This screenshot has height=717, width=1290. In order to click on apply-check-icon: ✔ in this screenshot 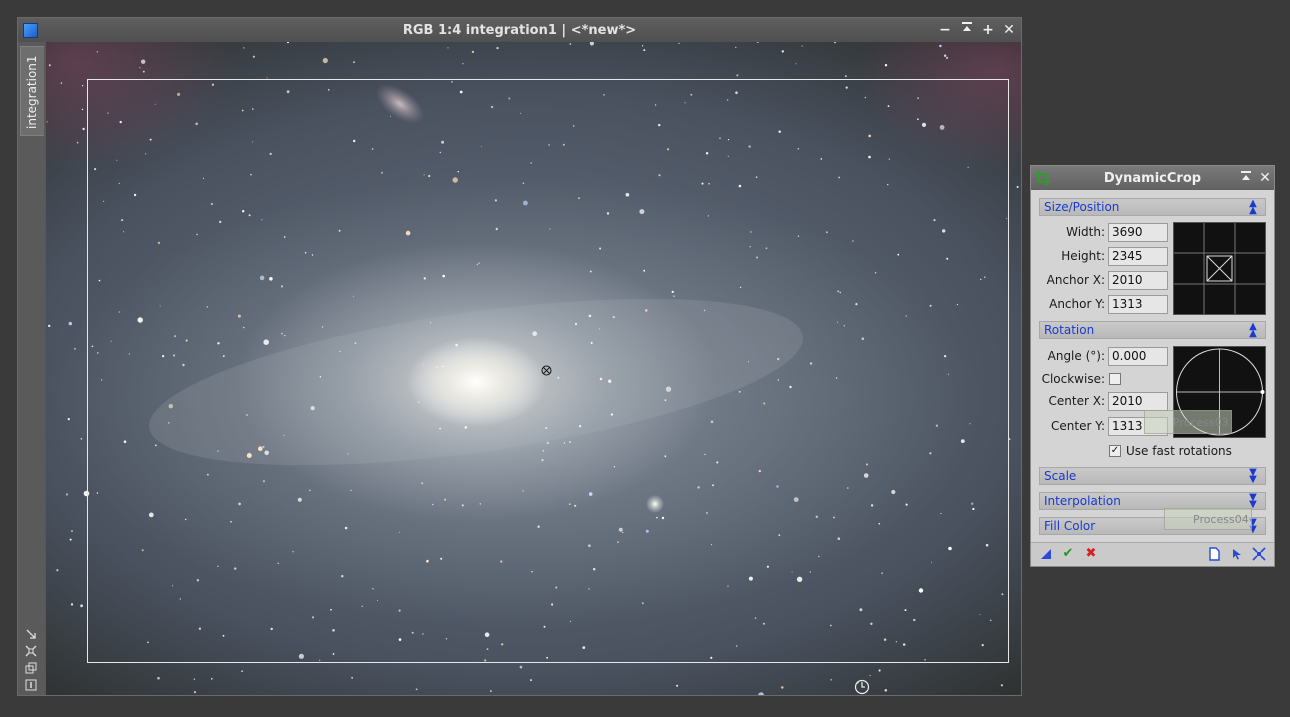, I will do `click(1068, 554)`.